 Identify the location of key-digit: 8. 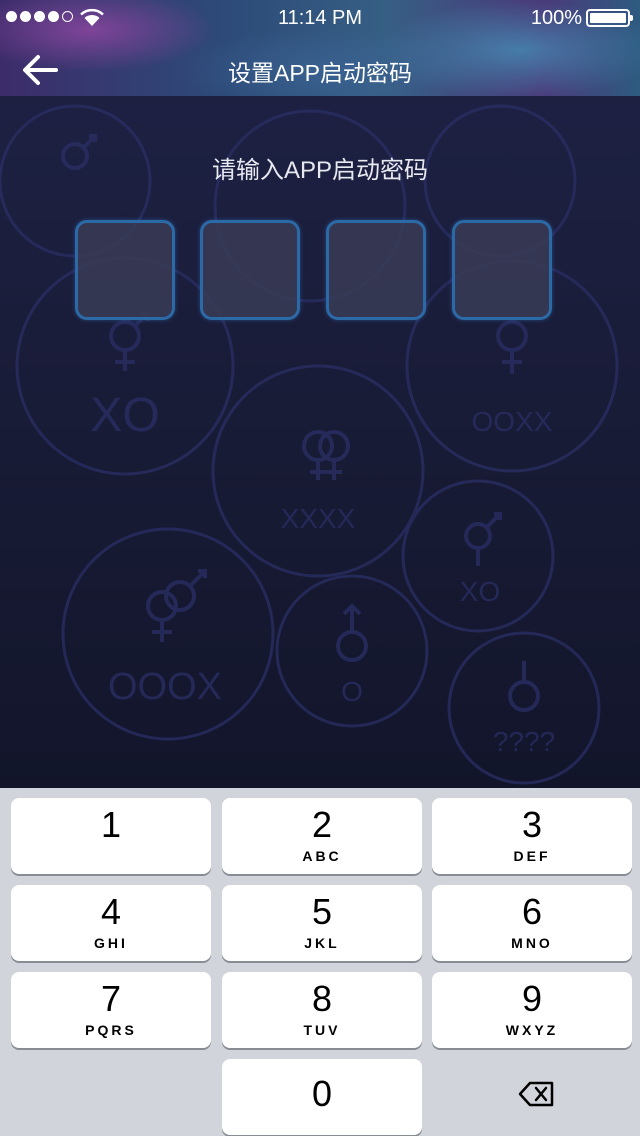
(322, 998).